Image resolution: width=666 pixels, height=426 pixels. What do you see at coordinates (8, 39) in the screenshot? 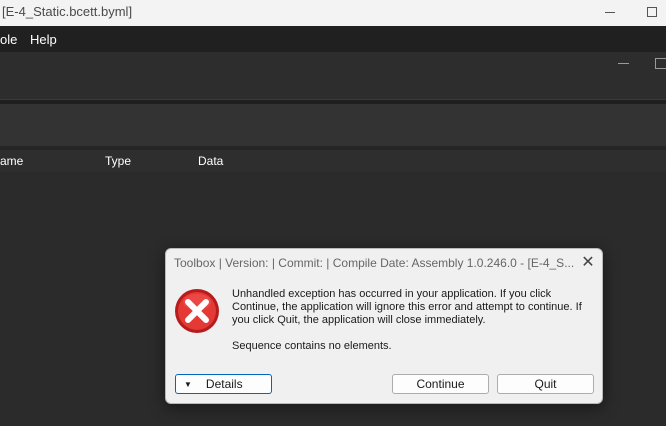
I see `menu-item-file: ole` at bounding box center [8, 39].